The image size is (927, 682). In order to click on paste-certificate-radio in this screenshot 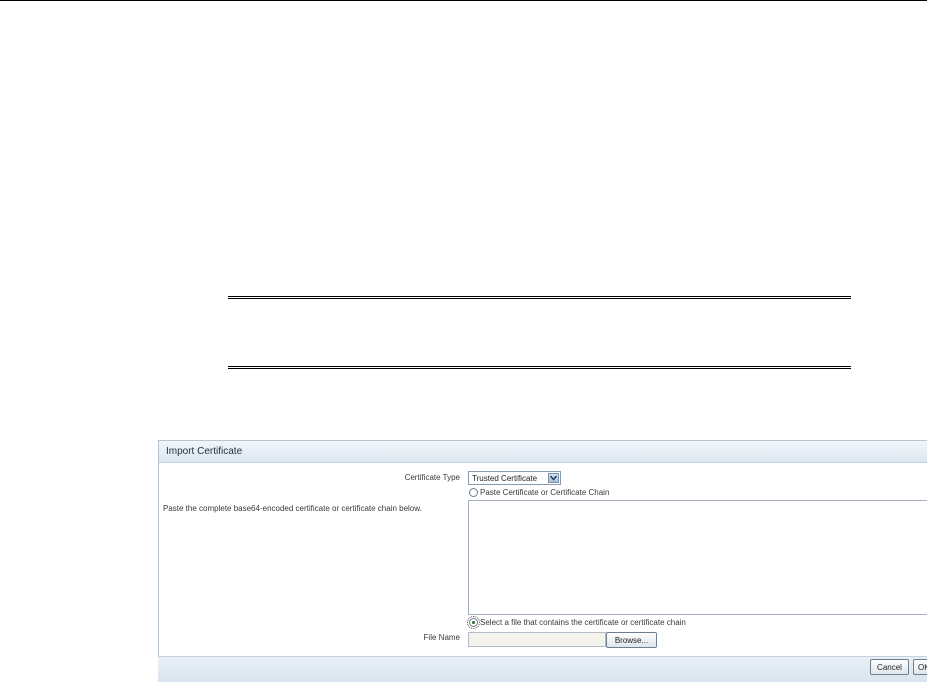, I will do `click(473, 492)`.